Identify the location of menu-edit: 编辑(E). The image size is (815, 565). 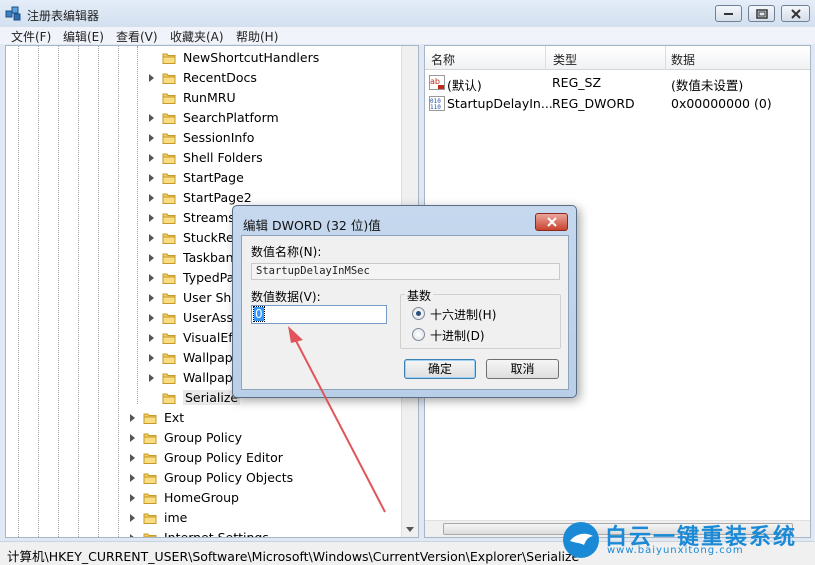
(83, 36).